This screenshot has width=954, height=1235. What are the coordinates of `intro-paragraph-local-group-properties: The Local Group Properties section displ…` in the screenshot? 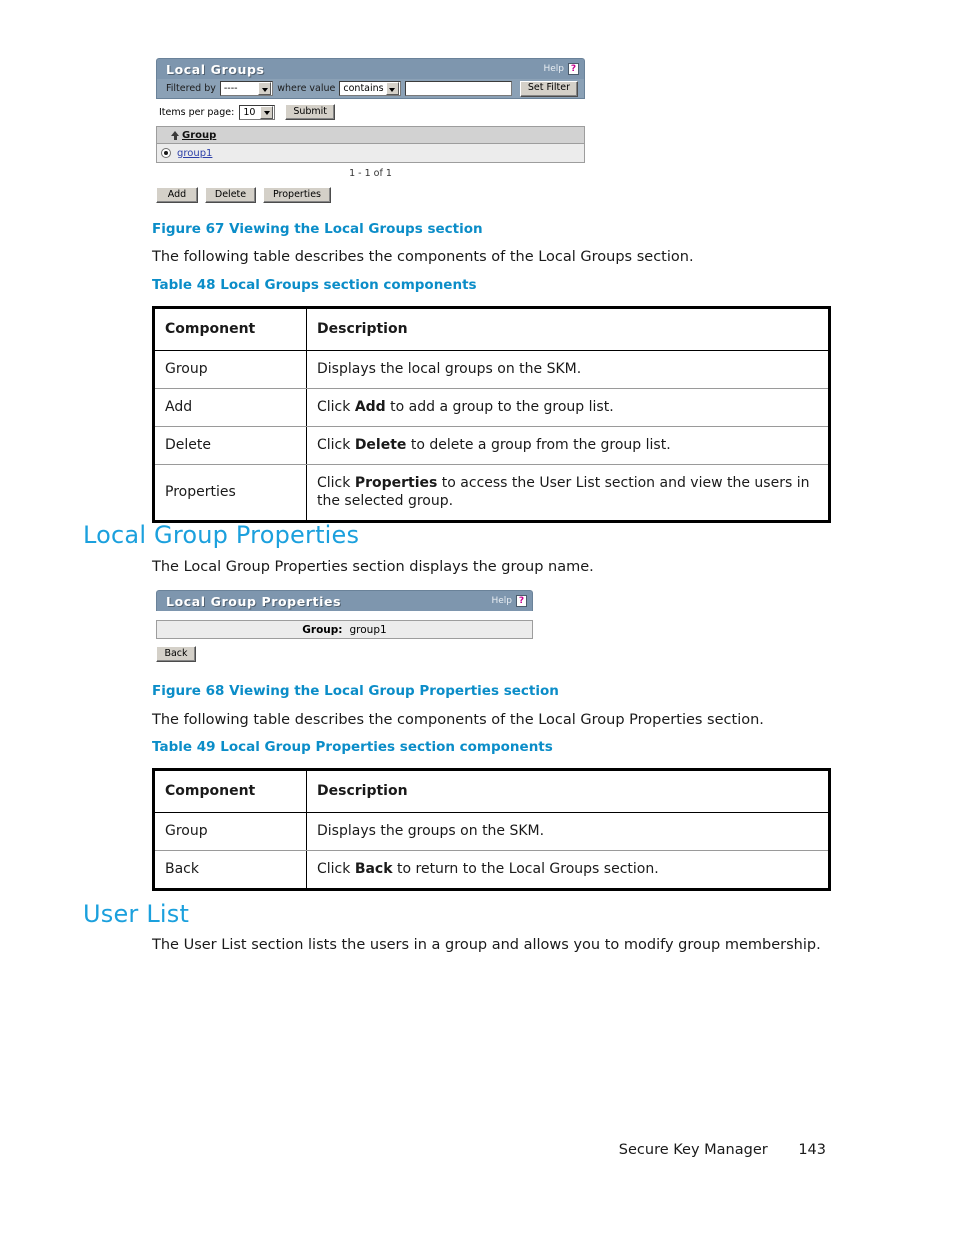 It's located at (373, 567).